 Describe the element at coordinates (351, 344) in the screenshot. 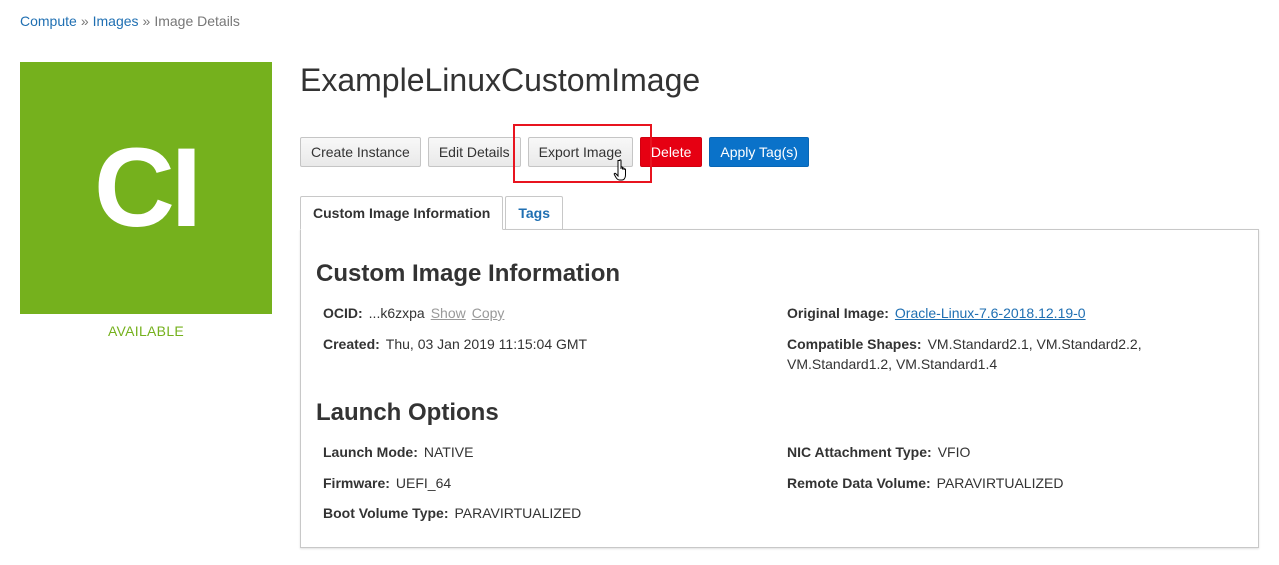

I see `created-label: Created:` at that location.